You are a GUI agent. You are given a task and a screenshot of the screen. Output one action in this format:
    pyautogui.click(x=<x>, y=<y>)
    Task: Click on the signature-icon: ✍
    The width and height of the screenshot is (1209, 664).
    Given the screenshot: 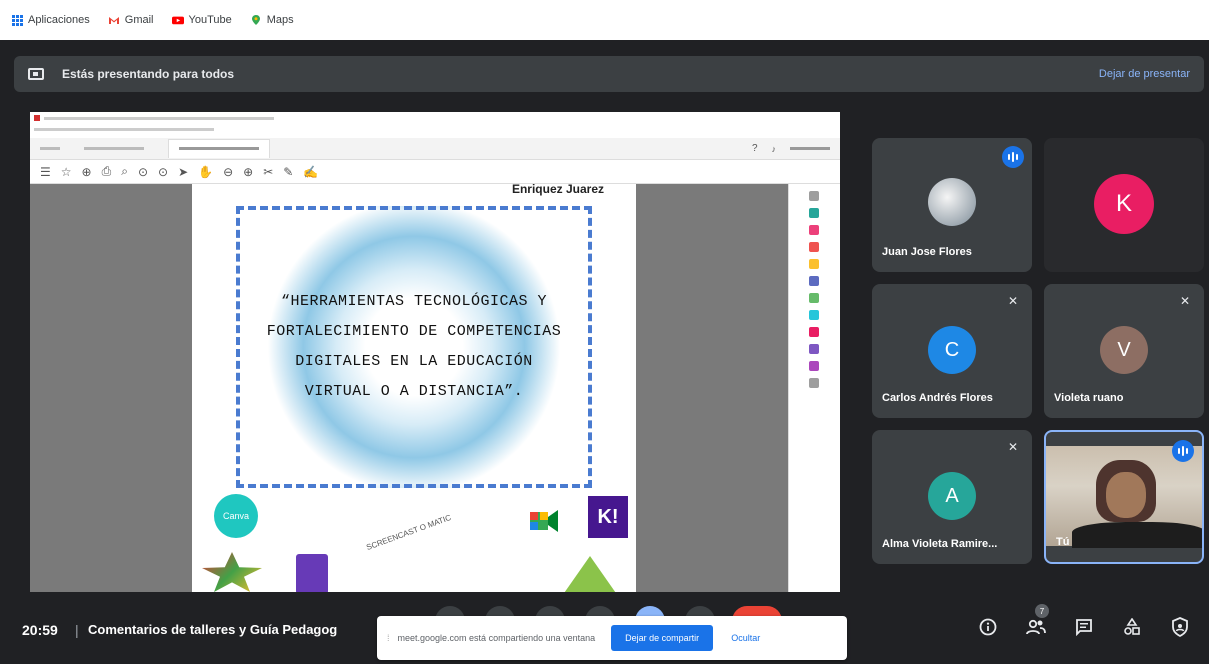 What is the action you would take?
    pyautogui.click(x=310, y=172)
    